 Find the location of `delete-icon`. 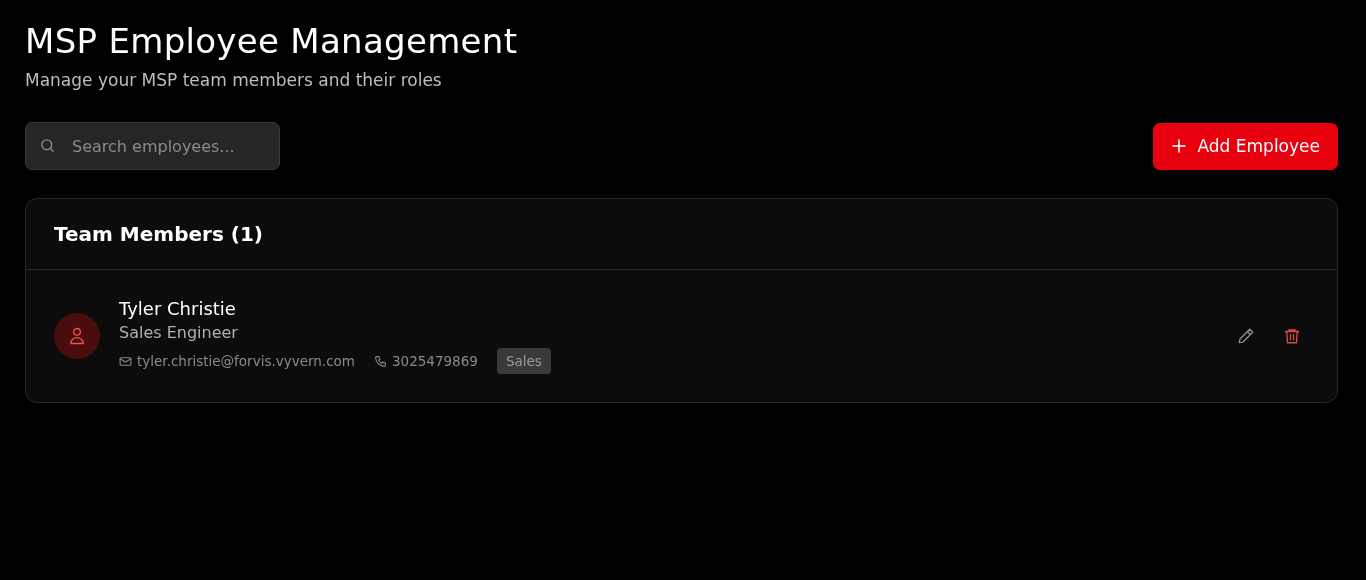

delete-icon is located at coordinates (1292, 336).